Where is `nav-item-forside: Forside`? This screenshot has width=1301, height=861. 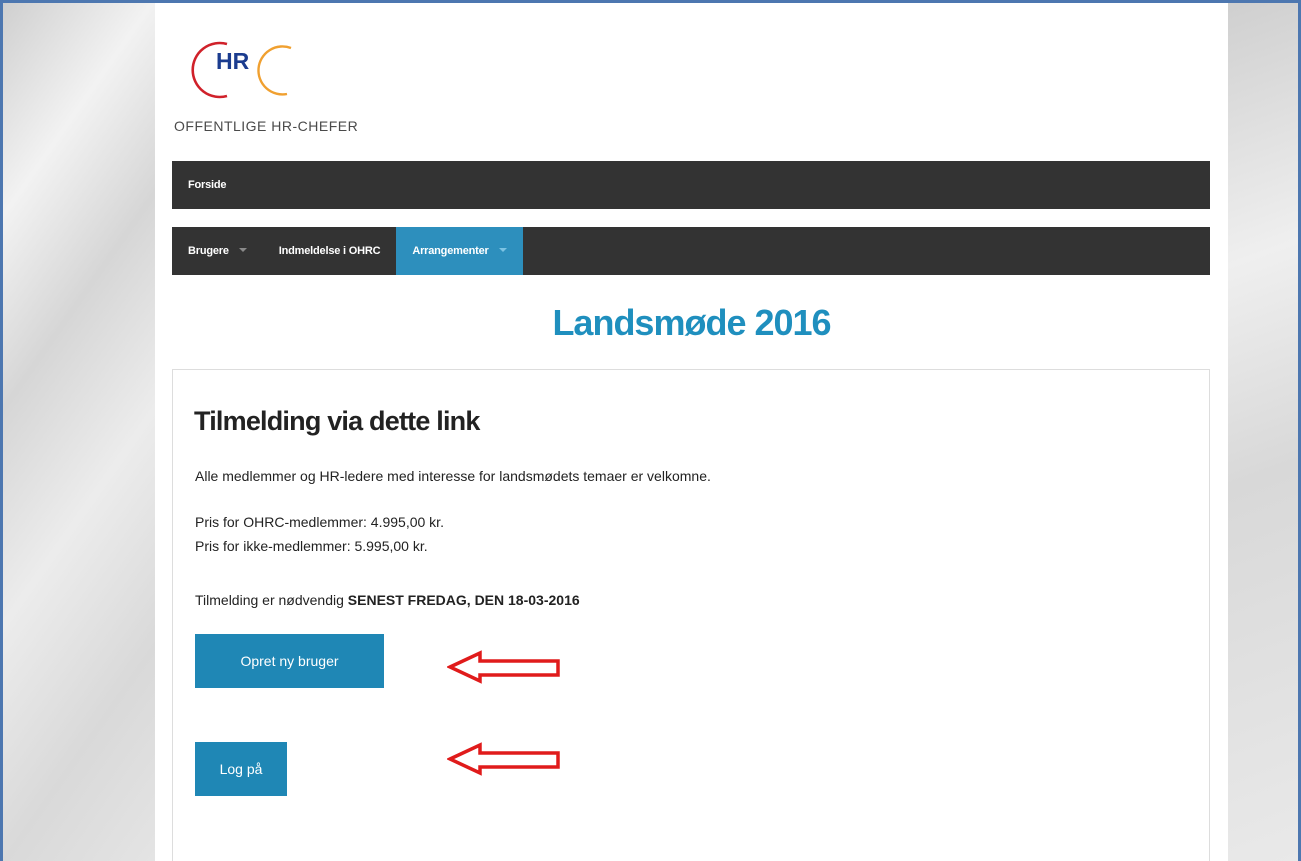 nav-item-forside: Forside is located at coordinates (207, 185).